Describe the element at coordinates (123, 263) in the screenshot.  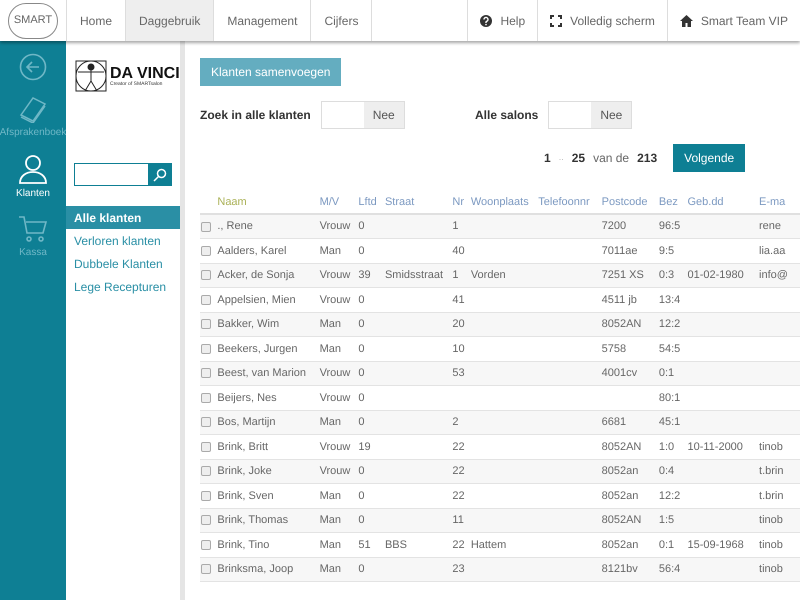
I see `sidebar-menu-item: Dubbele Klanten` at that location.